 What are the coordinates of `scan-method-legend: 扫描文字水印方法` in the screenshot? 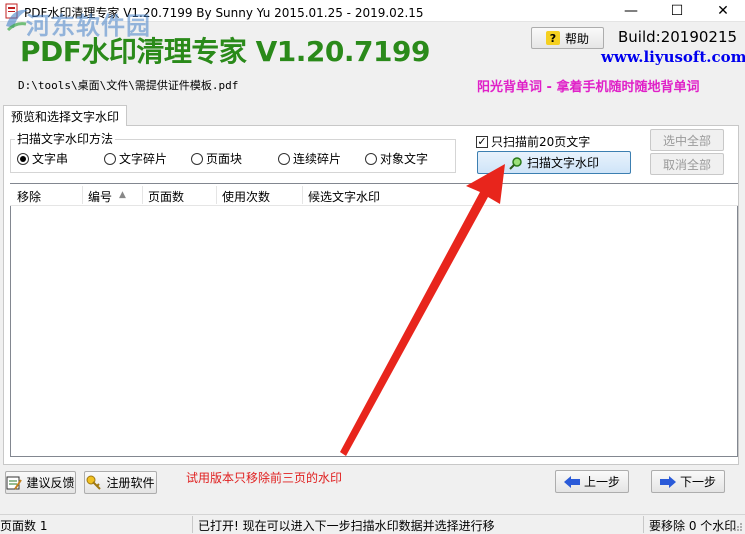 It's located at (65, 138).